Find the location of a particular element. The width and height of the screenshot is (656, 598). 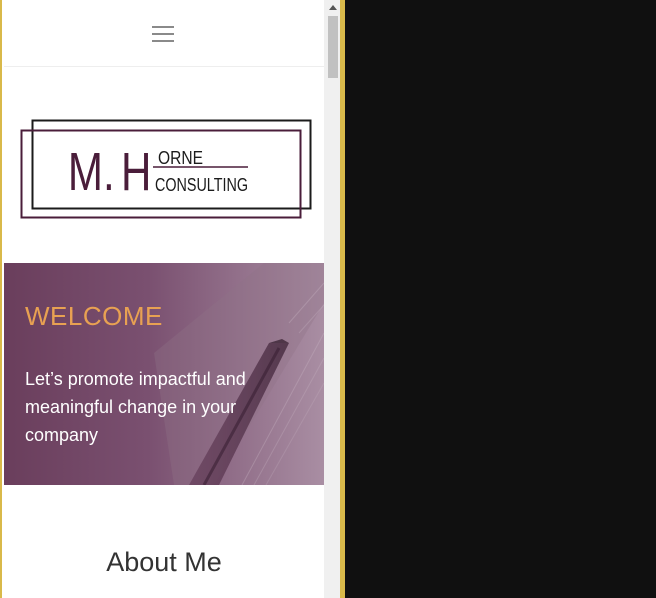

scroll-up-arrow-icon is located at coordinates (332, 7).